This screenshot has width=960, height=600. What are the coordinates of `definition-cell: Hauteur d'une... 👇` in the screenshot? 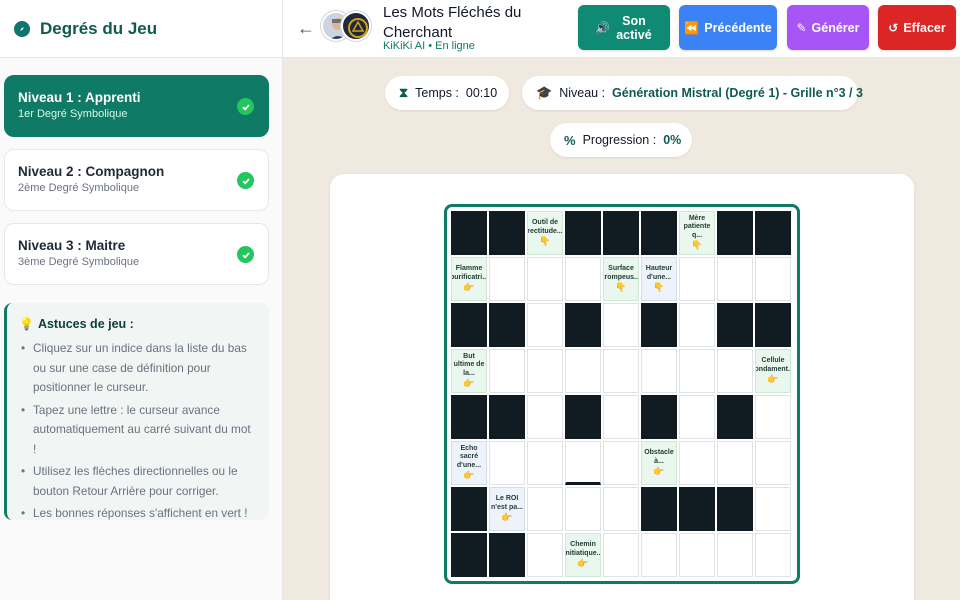 It's located at (659, 279).